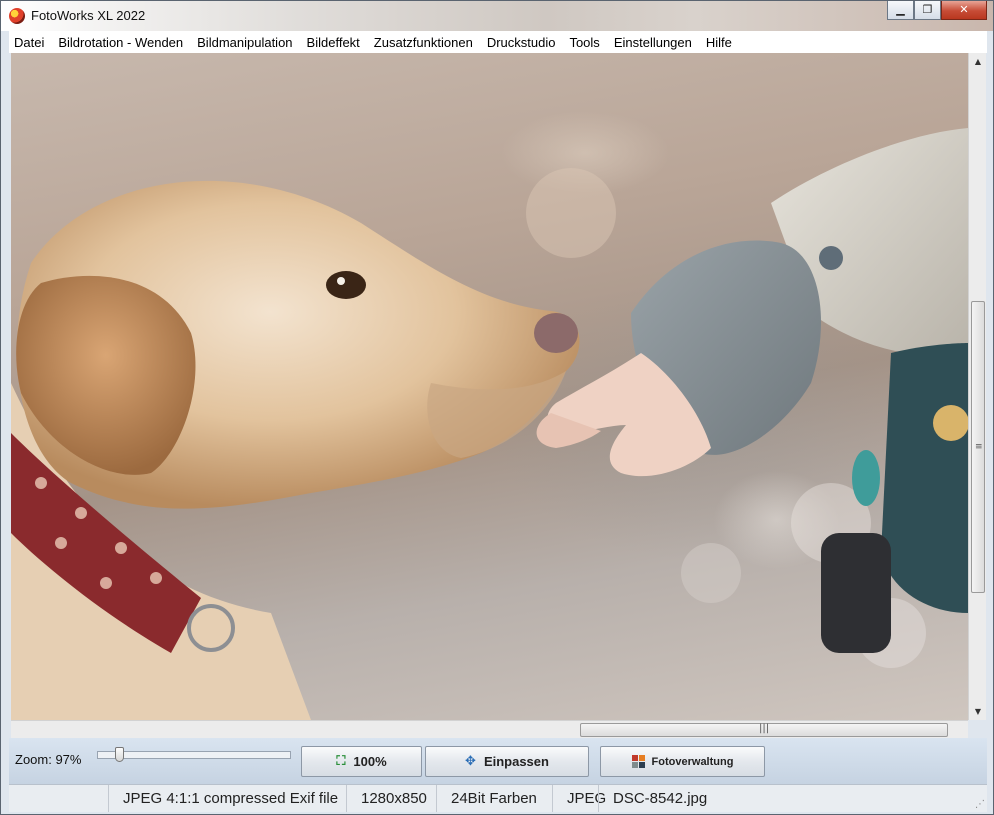 This screenshot has height=815, width=994. What do you see at coordinates (964, 10) in the screenshot?
I see `close-button: ✕` at bounding box center [964, 10].